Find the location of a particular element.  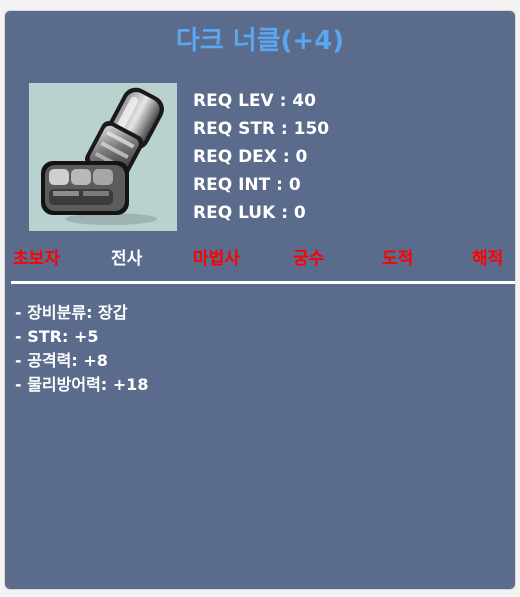

dark-knuckle-glove-icon is located at coordinates (102, 156).